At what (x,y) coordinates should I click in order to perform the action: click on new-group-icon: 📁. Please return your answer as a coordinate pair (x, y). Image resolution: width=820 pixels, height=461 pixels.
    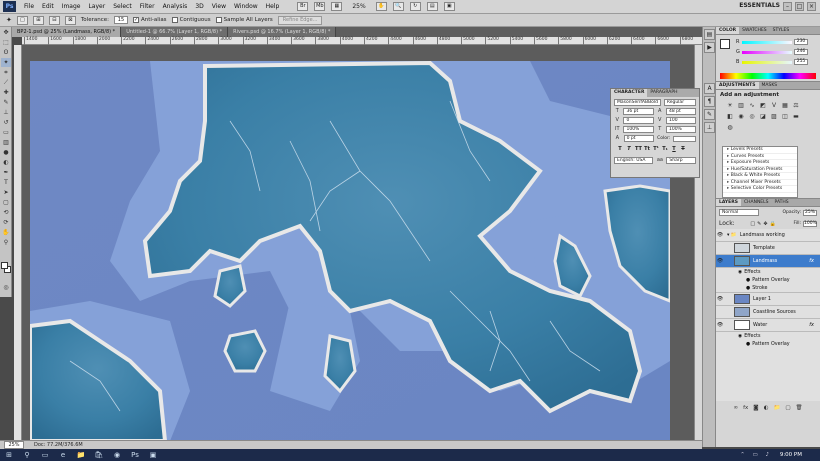
    Looking at the image, I should click on (776, 410).